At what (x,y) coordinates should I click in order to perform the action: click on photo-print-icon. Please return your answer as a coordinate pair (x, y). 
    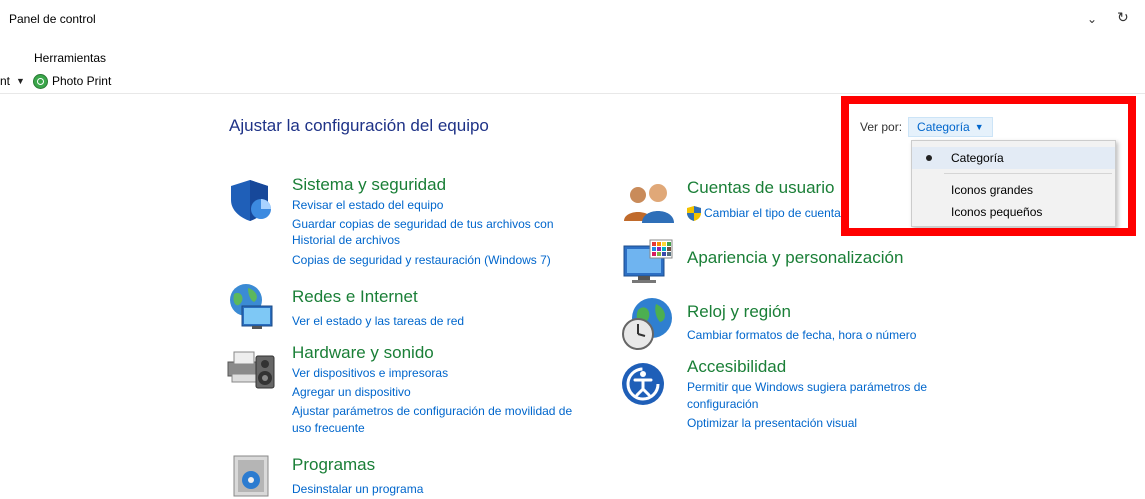
    Looking at the image, I should click on (40, 81).